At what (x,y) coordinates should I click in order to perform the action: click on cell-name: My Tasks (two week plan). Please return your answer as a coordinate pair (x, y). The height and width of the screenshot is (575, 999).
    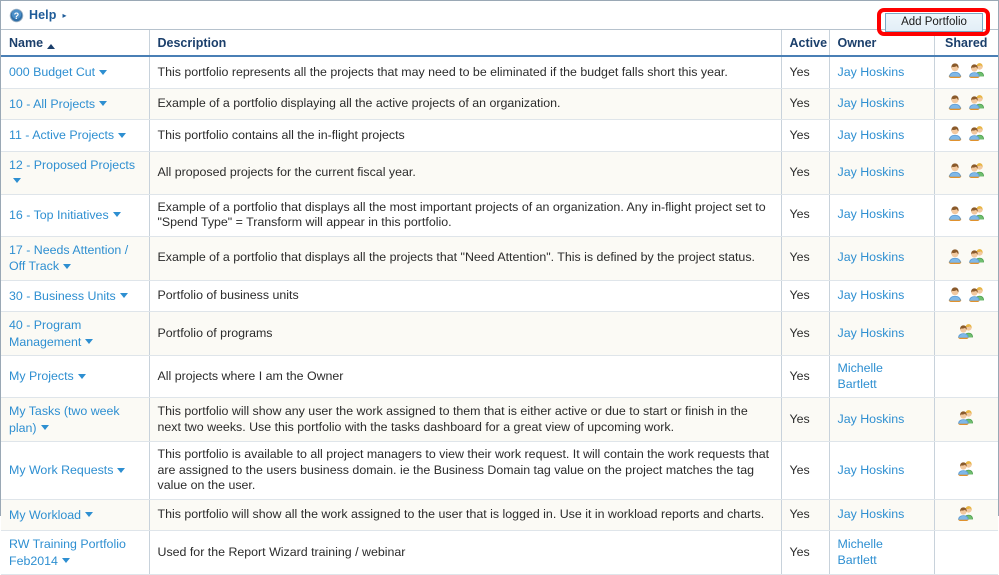
    Looking at the image, I should click on (75, 419).